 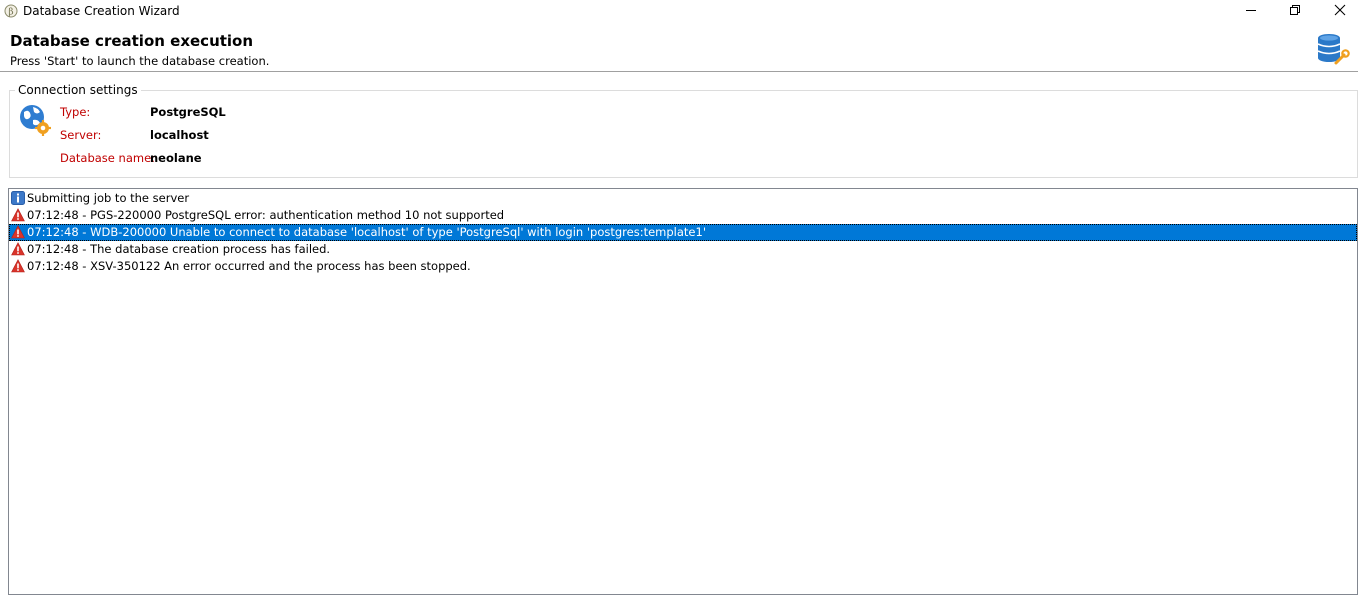 What do you see at coordinates (108, 198) in the screenshot?
I see `log-row-text: Submitting job to the server` at bounding box center [108, 198].